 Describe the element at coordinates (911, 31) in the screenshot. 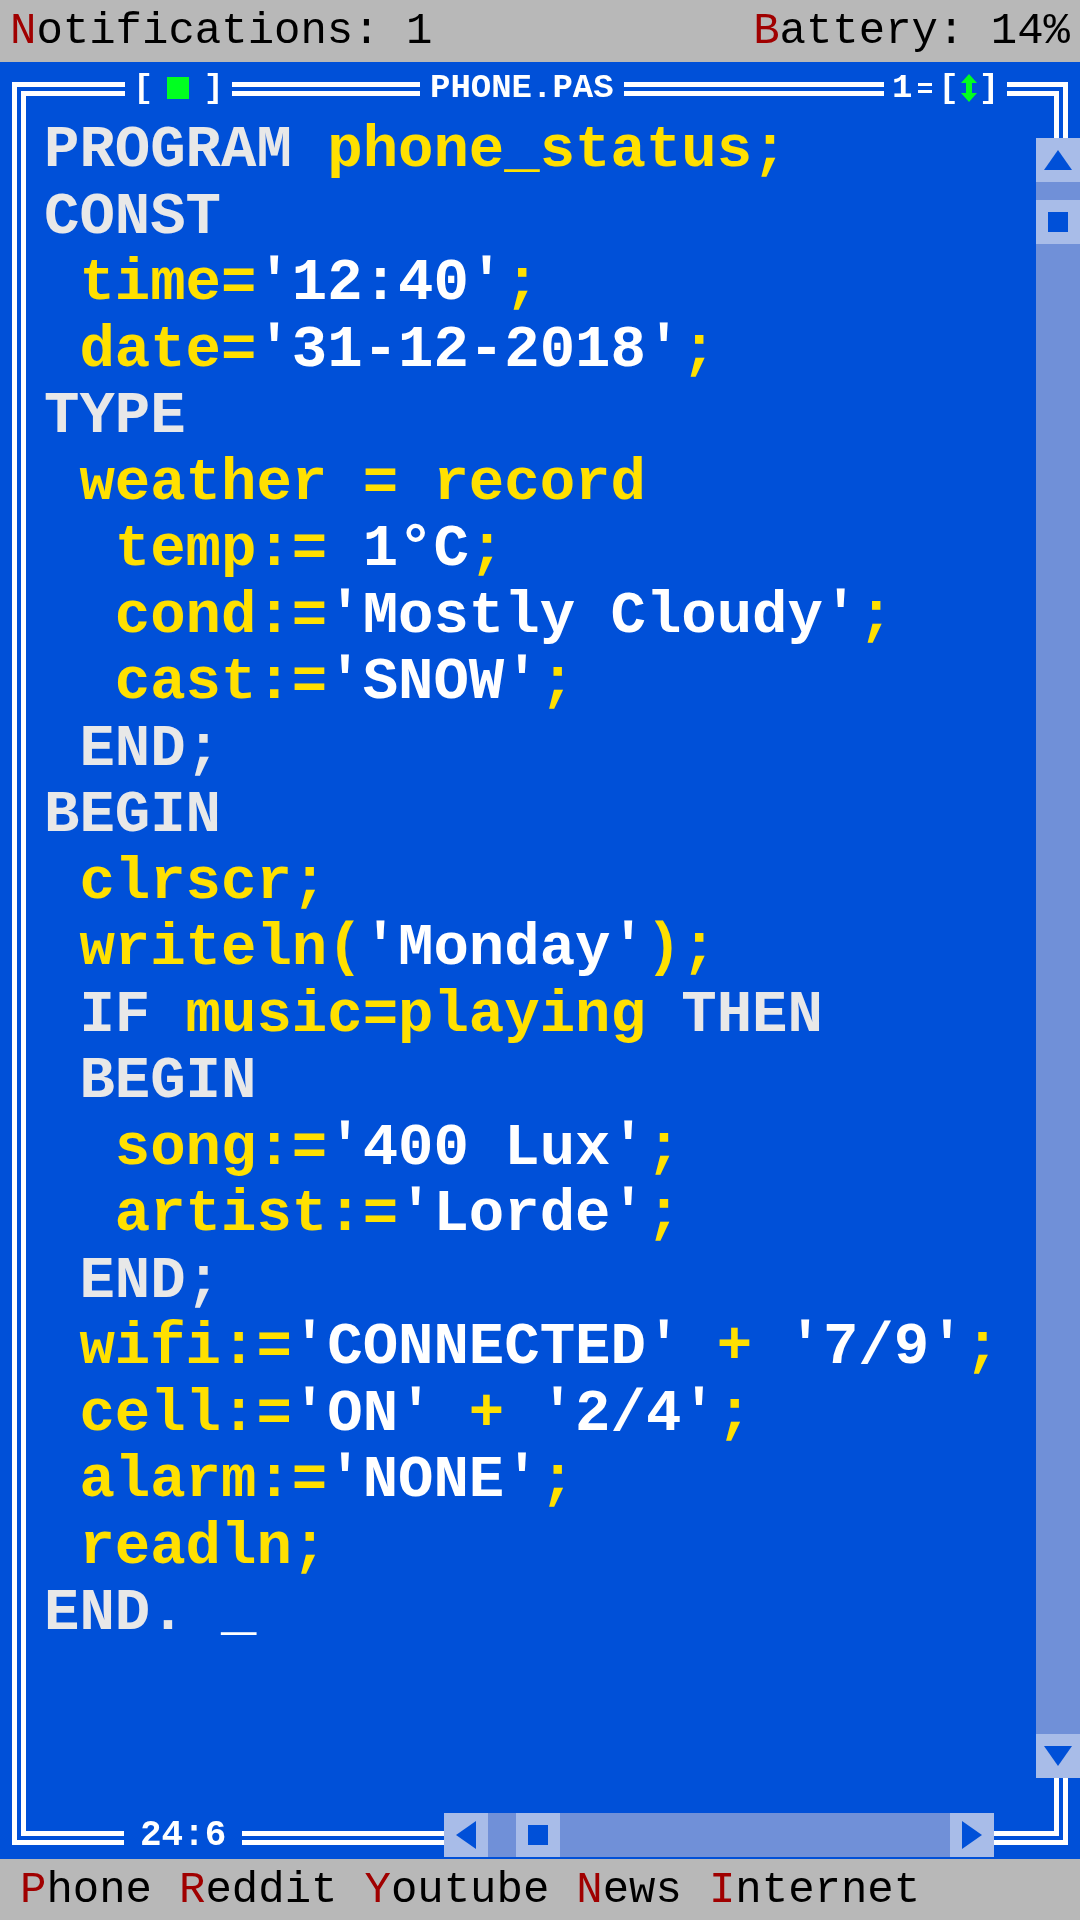

I see `battery-label: Battery: 14%` at that location.